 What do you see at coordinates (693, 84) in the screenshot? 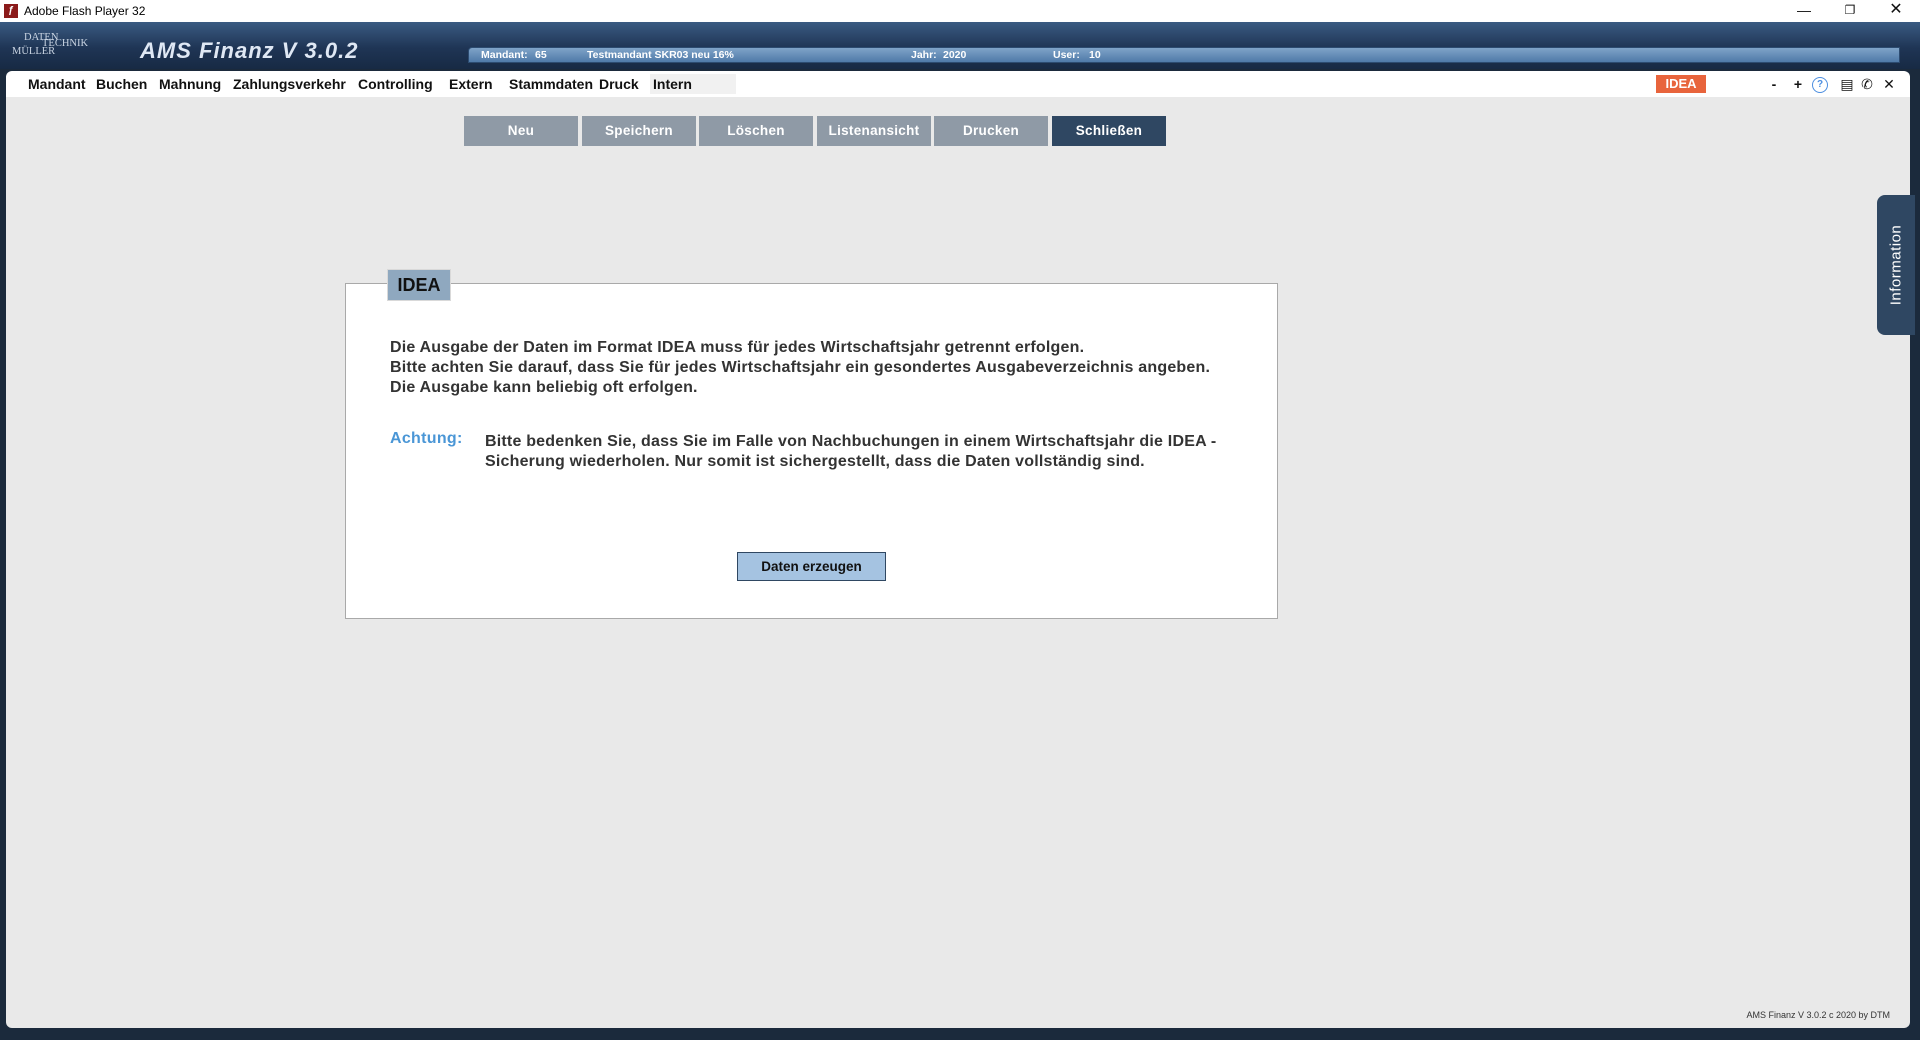
I see `menu-intern: Intern` at bounding box center [693, 84].